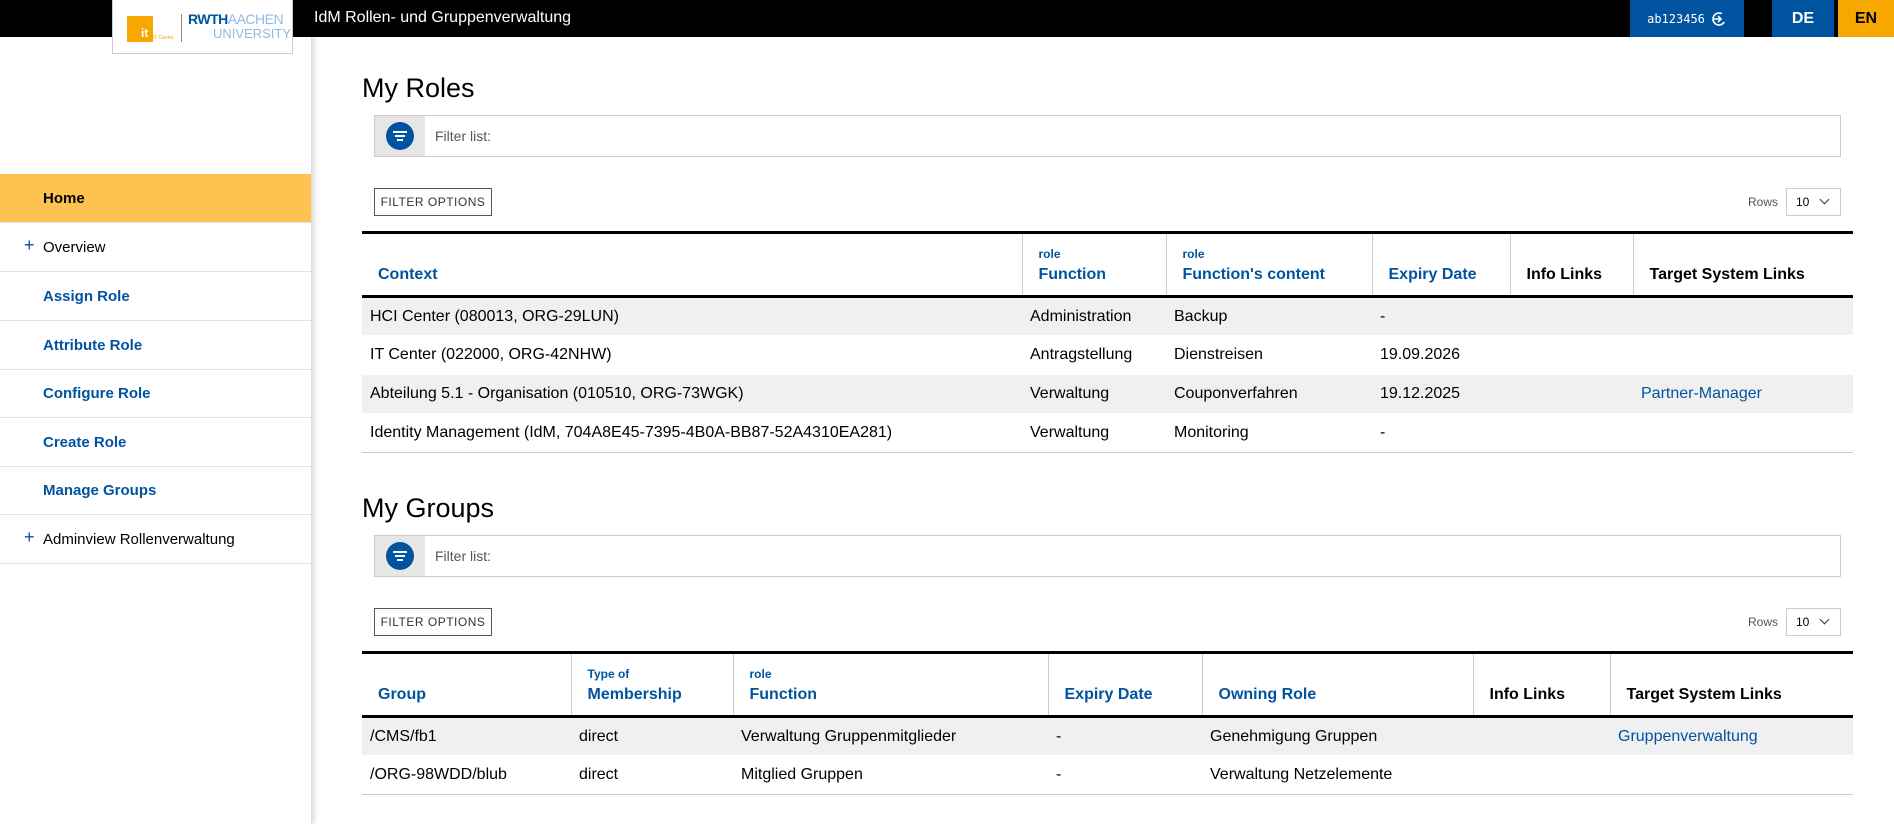  Describe the element at coordinates (1125, 136) in the screenshot. I see `roles-filter-input` at that location.